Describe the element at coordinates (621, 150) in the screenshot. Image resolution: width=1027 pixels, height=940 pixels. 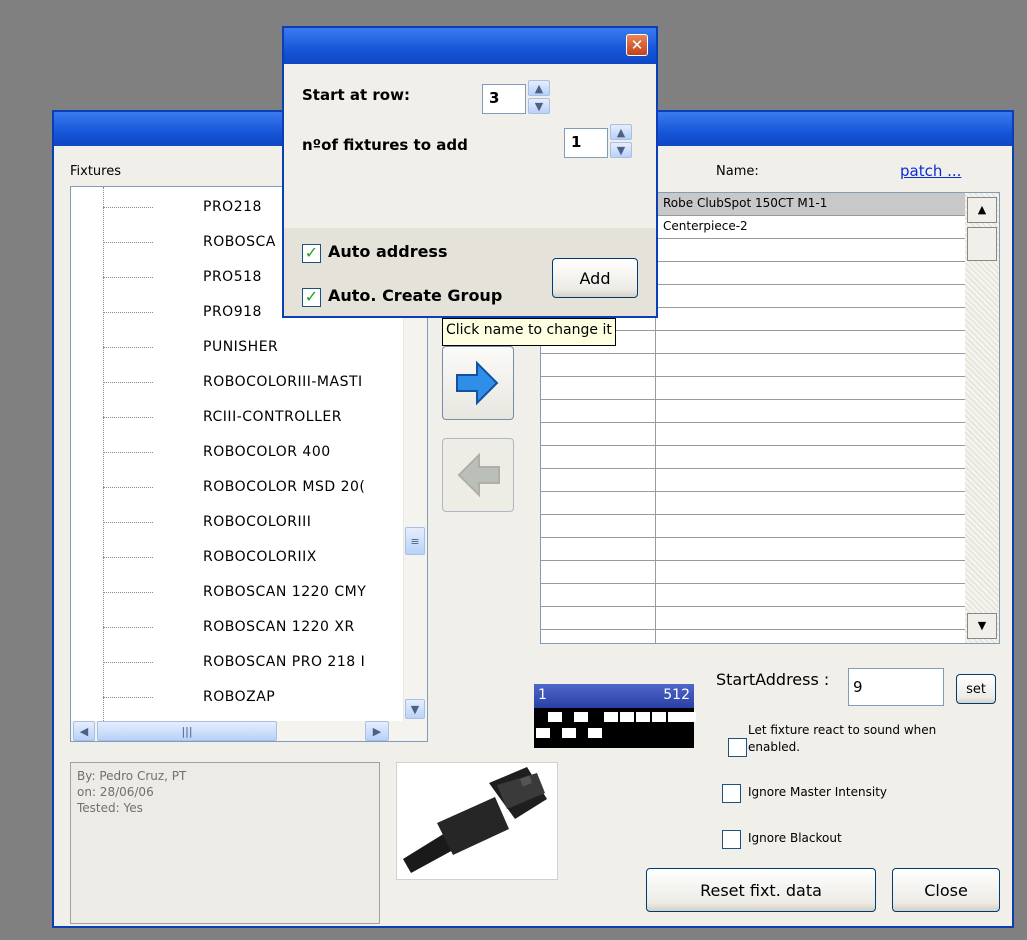
I see `fixture-count-down-icon: ▼` at that location.